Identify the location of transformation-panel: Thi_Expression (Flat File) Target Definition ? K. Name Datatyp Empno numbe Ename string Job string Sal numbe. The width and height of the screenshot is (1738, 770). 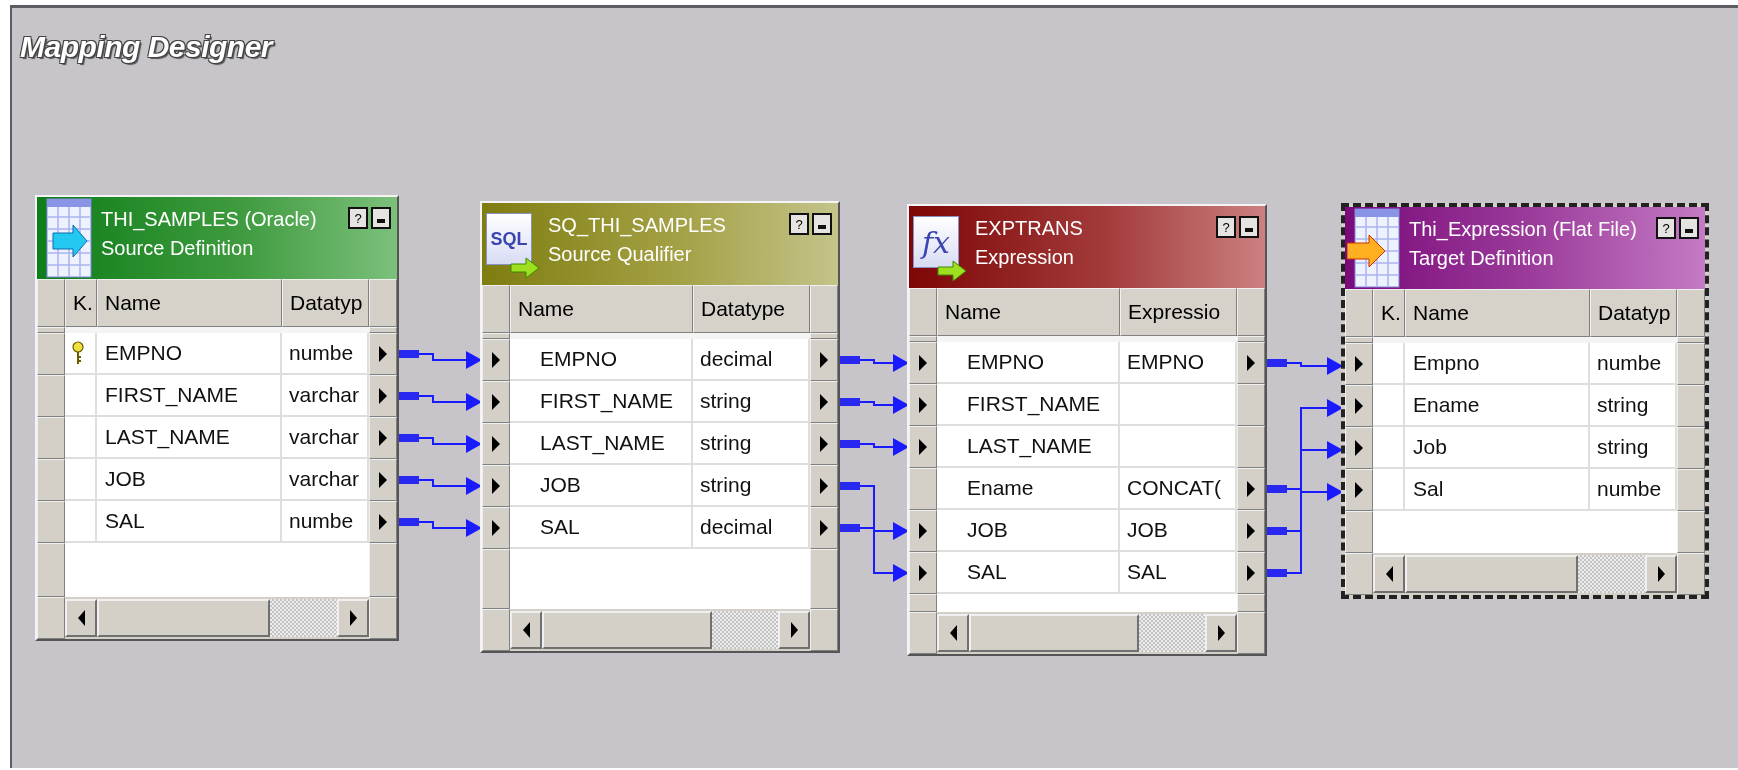
(1525, 401).